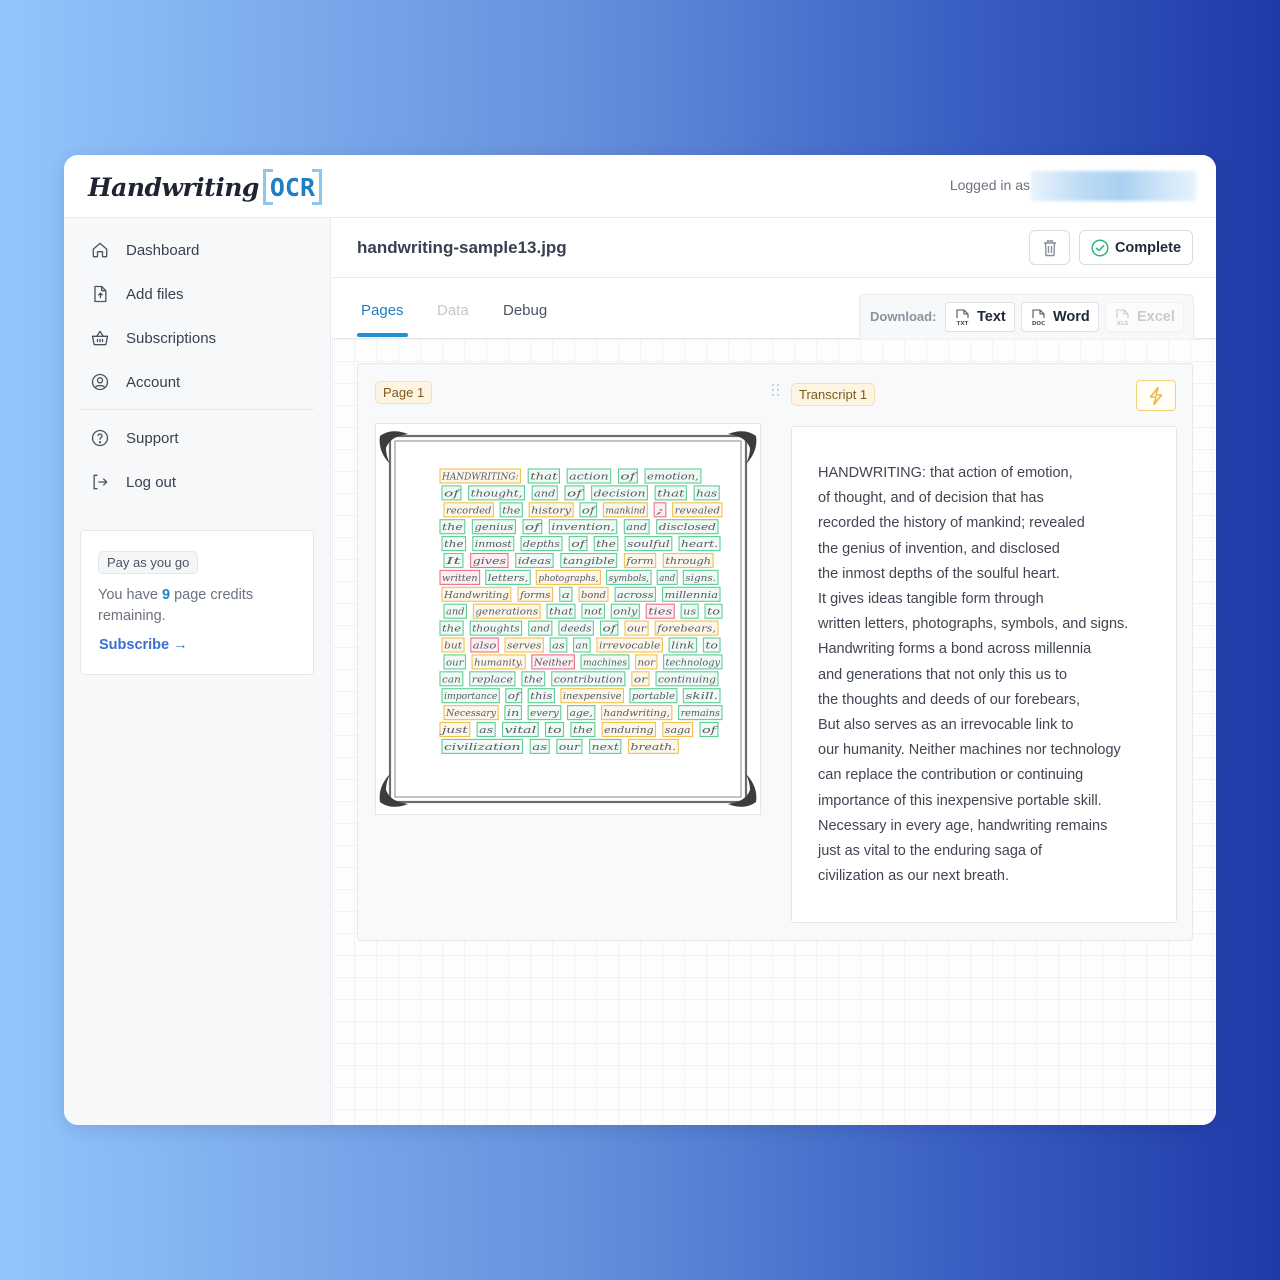 The image size is (1280, 1280). What do you see at coordinates (648, 544) in the screenshot?
I see `word-box: soulful` at bounding box center [648, 544].